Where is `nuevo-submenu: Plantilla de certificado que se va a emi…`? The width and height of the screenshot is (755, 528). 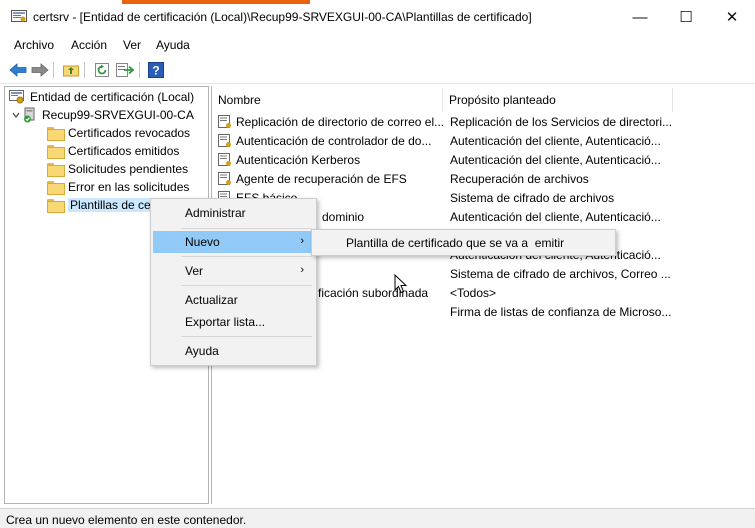
nuevo-submenu: Plantilla de certificado que se va a emi… is located at coordinates (463, 242).